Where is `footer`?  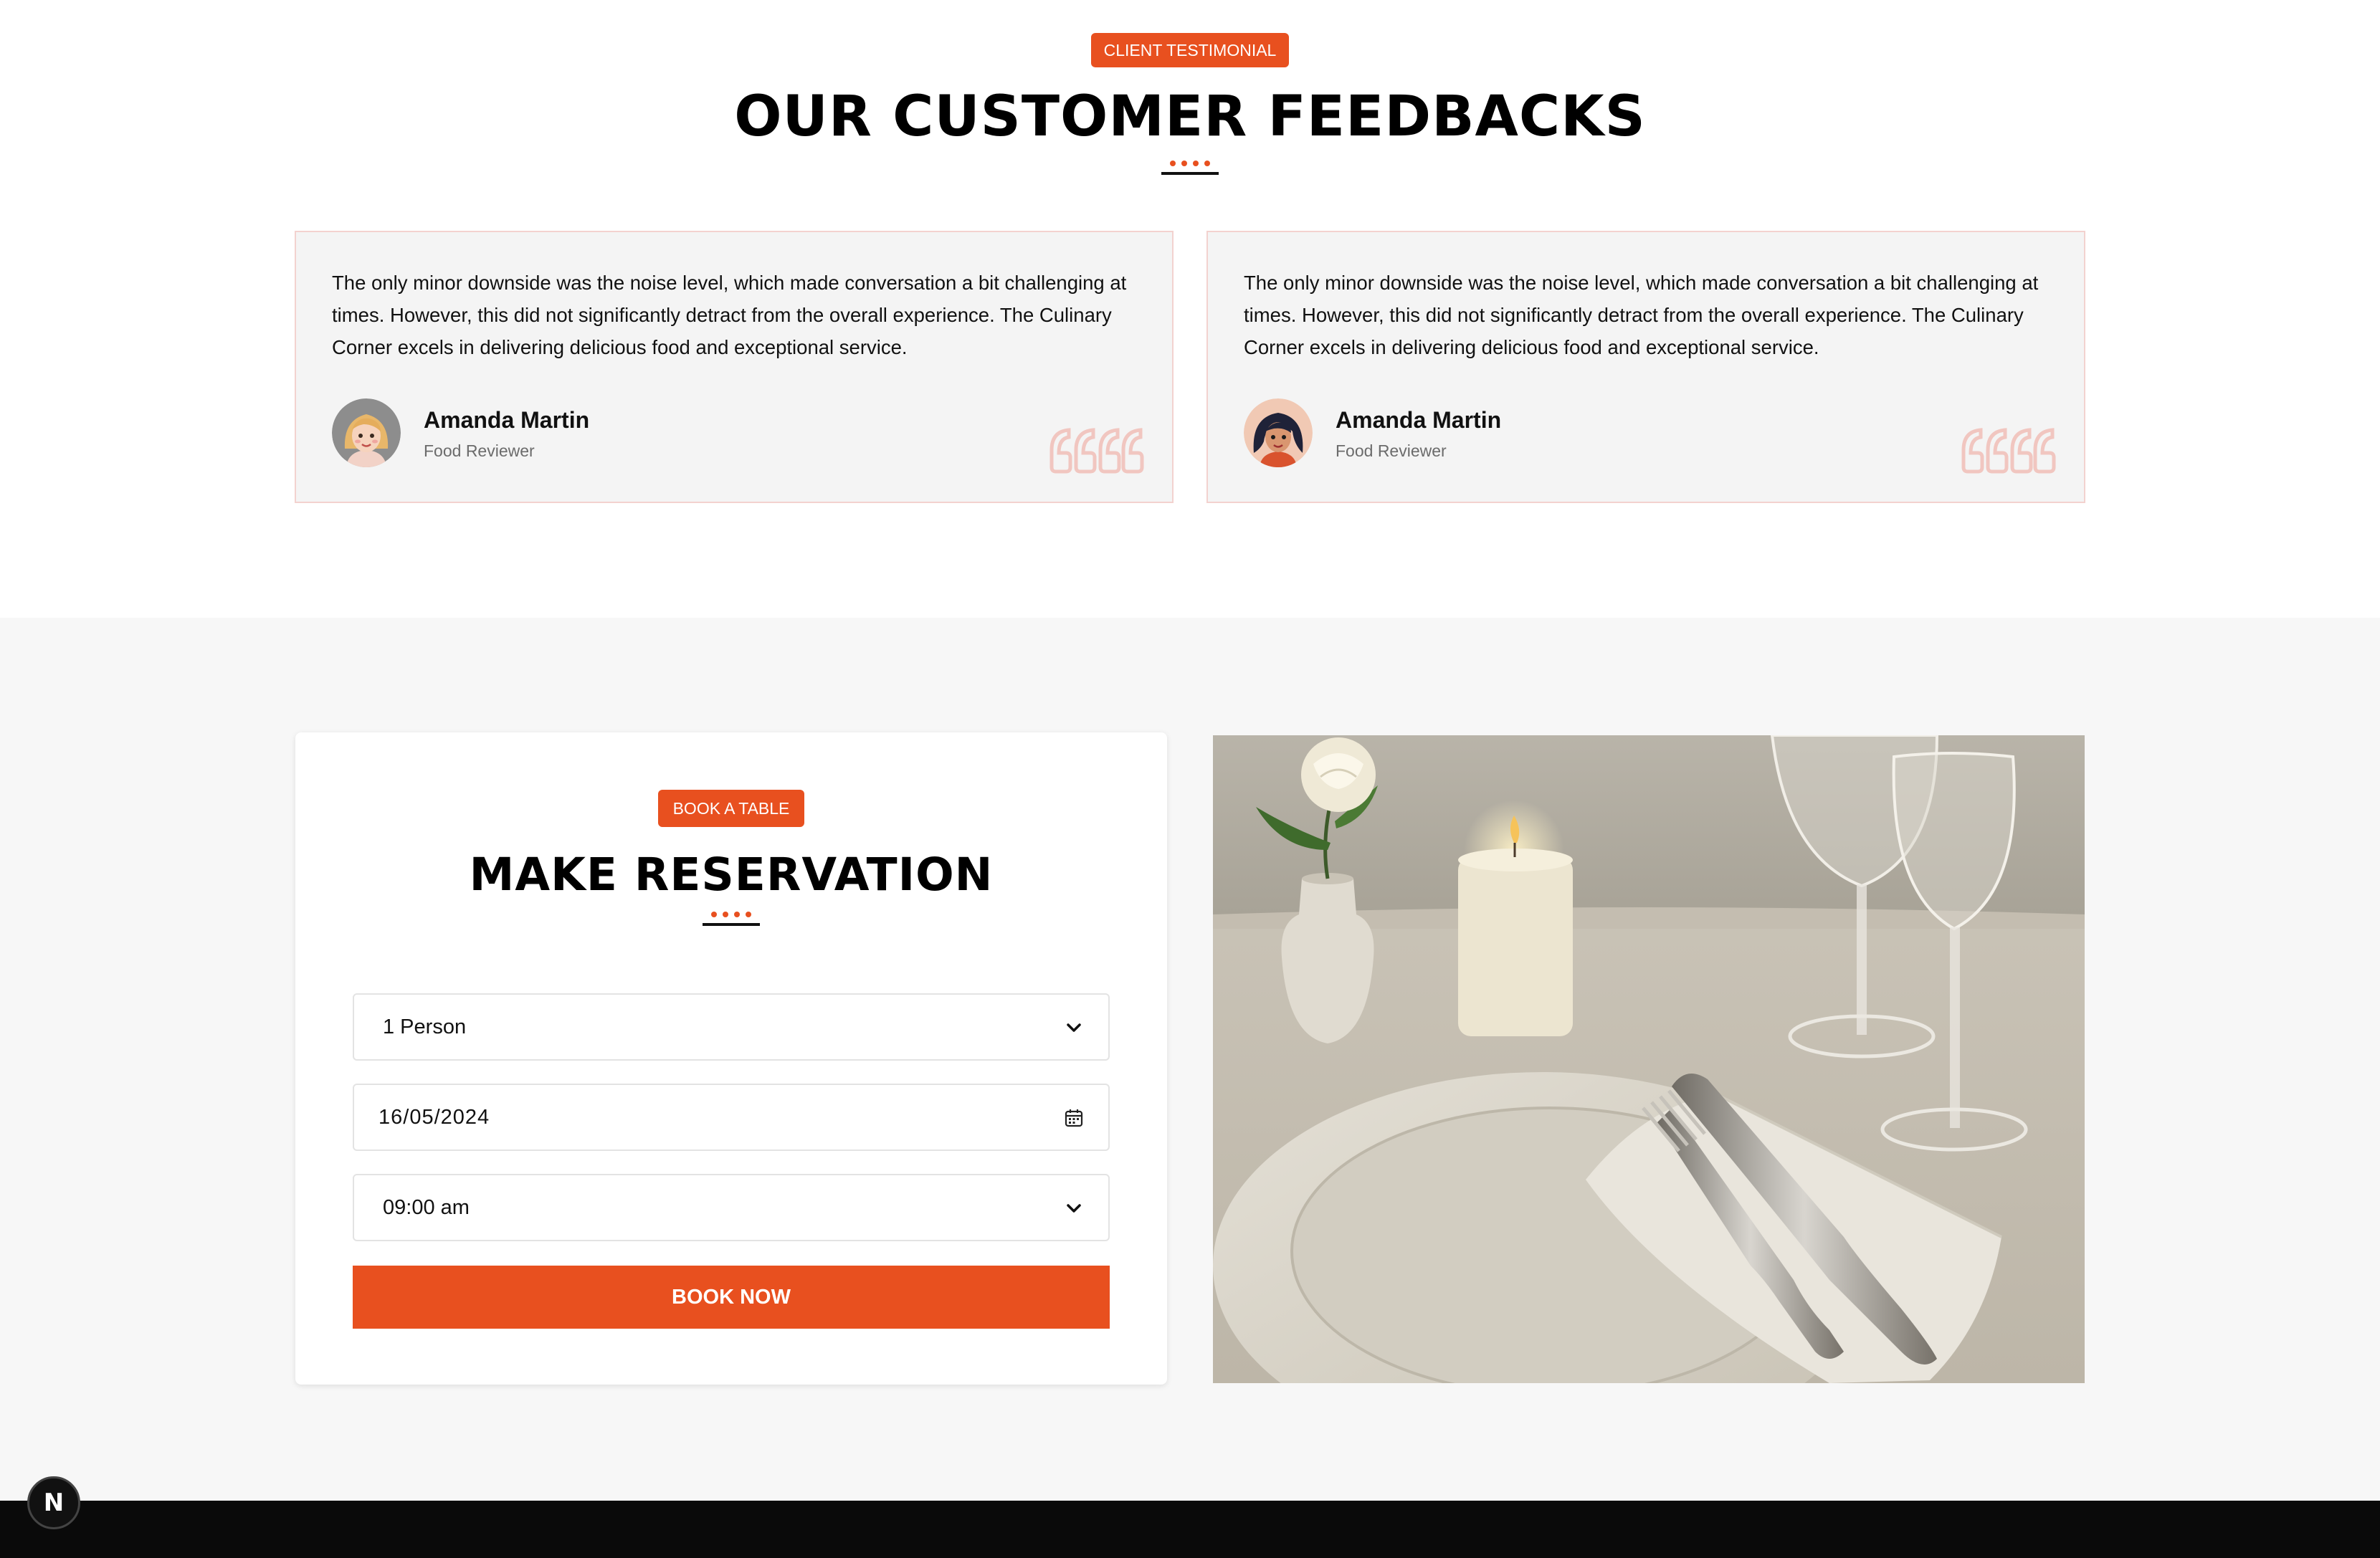 footer is located at coordinates (1190, 1529).